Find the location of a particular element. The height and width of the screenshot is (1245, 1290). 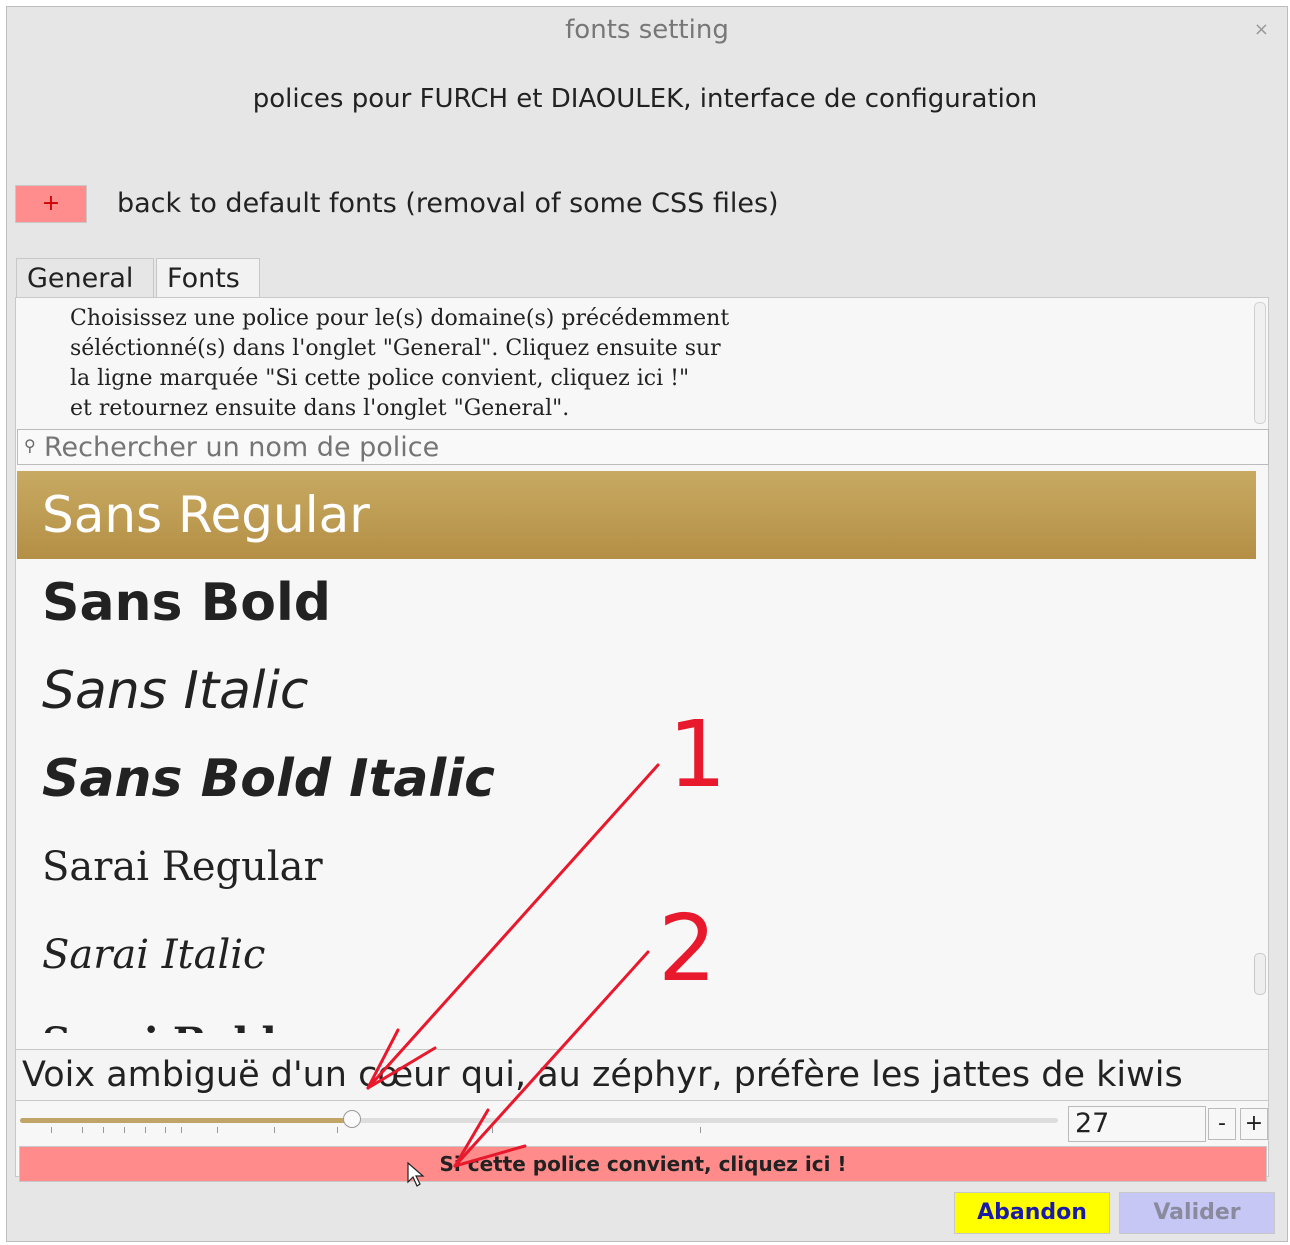

font-list-item: Sans Bold Italic is located at coordinates (636, 779).